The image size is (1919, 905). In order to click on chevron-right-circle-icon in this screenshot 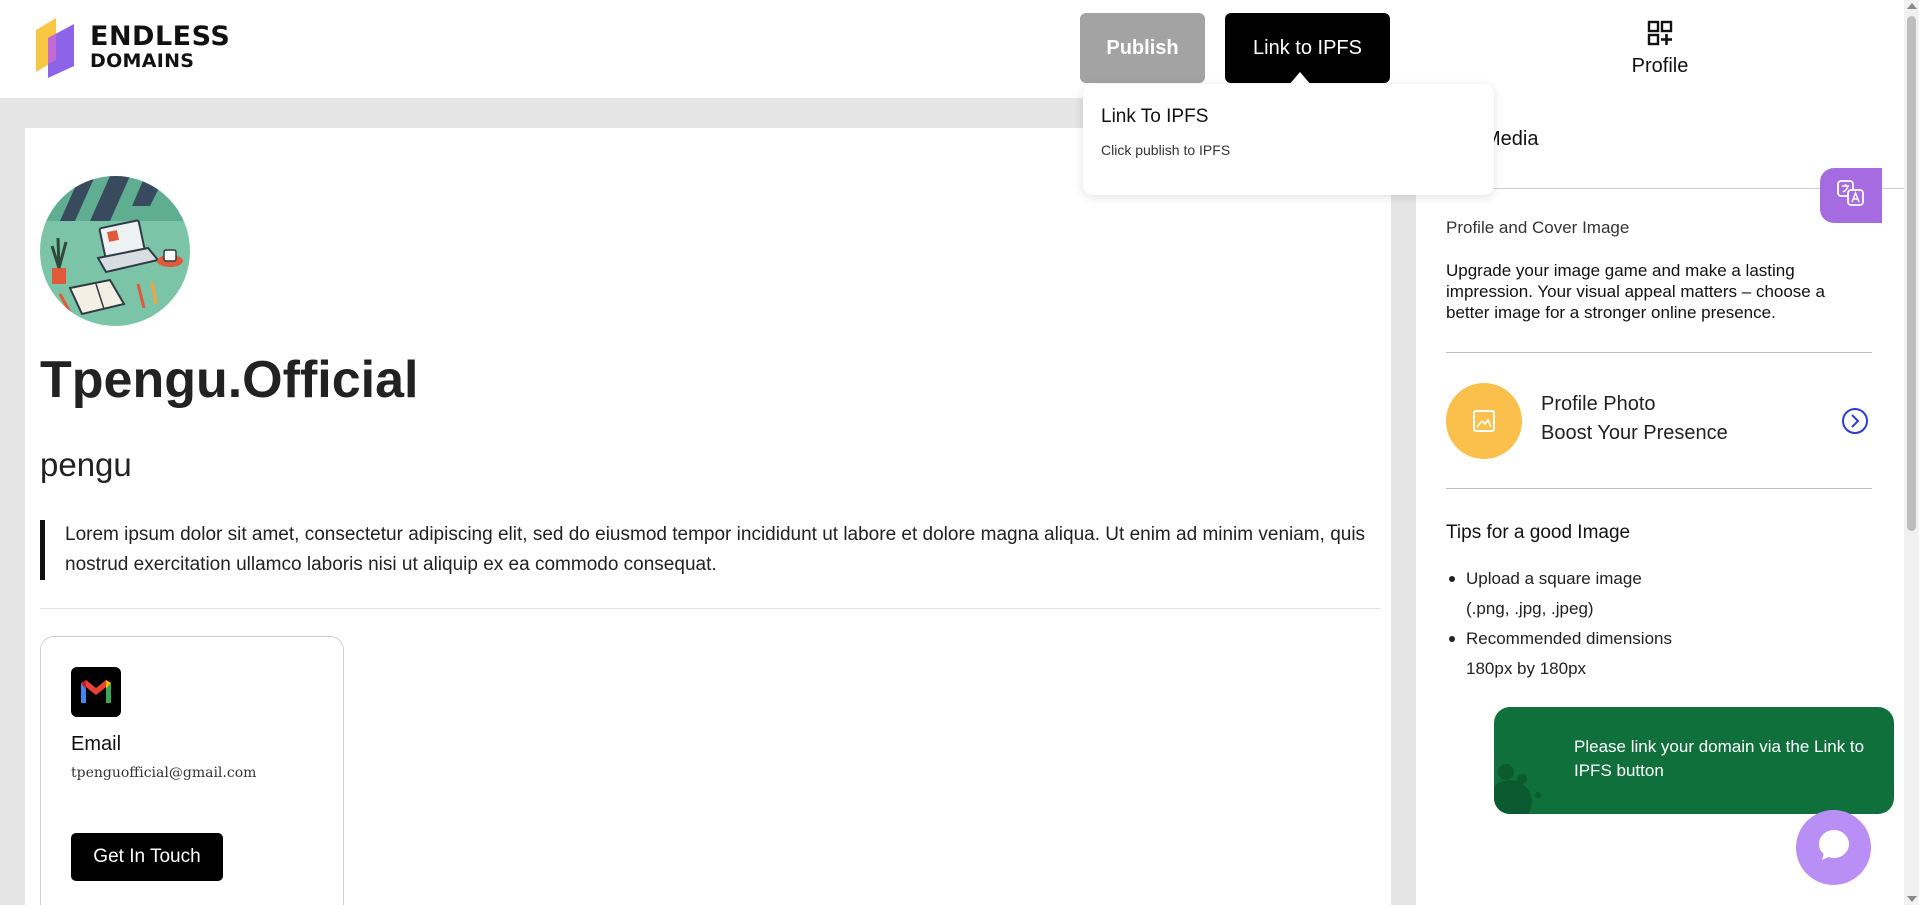, I will do `click(1855, 421)`.